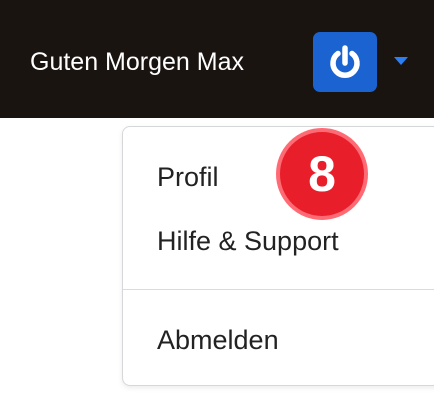 The image size is (434, 396). I want to click on chevron-down-icon, so click(401, 61).